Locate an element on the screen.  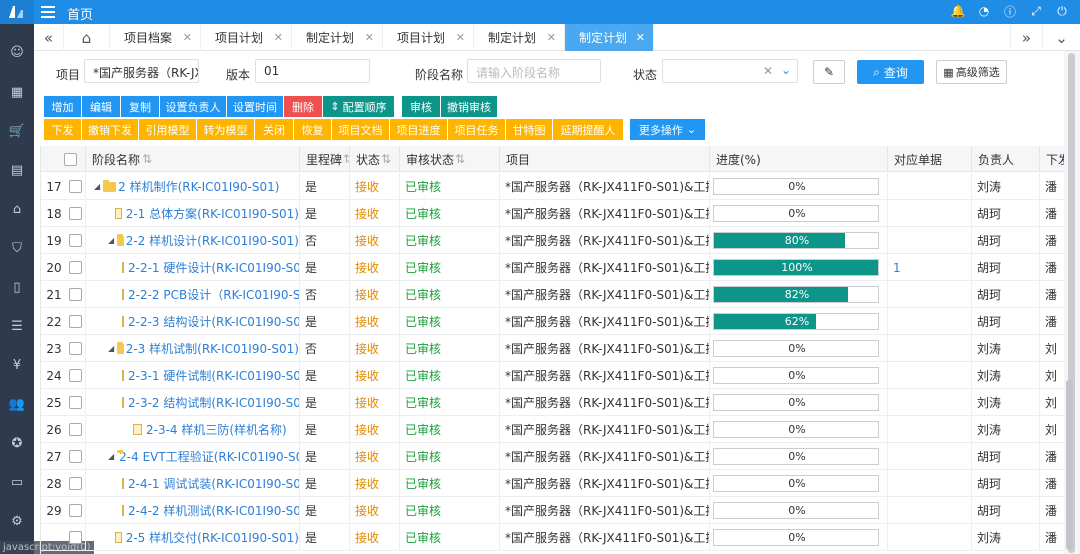
stage-name-cell: 2-5 样机交付(RK-IC01I90-S01) is located at coordinates (192, 537).